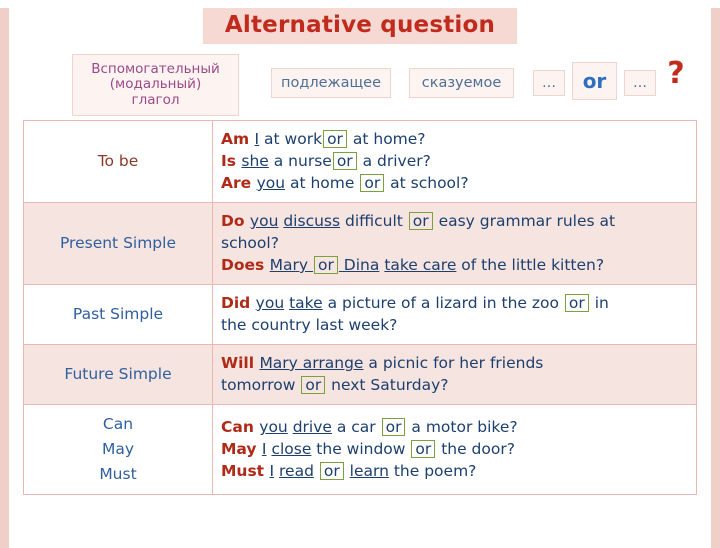 Image resolution: width=720 pixels, height=548 pixels. I want to click on header-auxiliary-line2: (модальный), so click(155, 84).